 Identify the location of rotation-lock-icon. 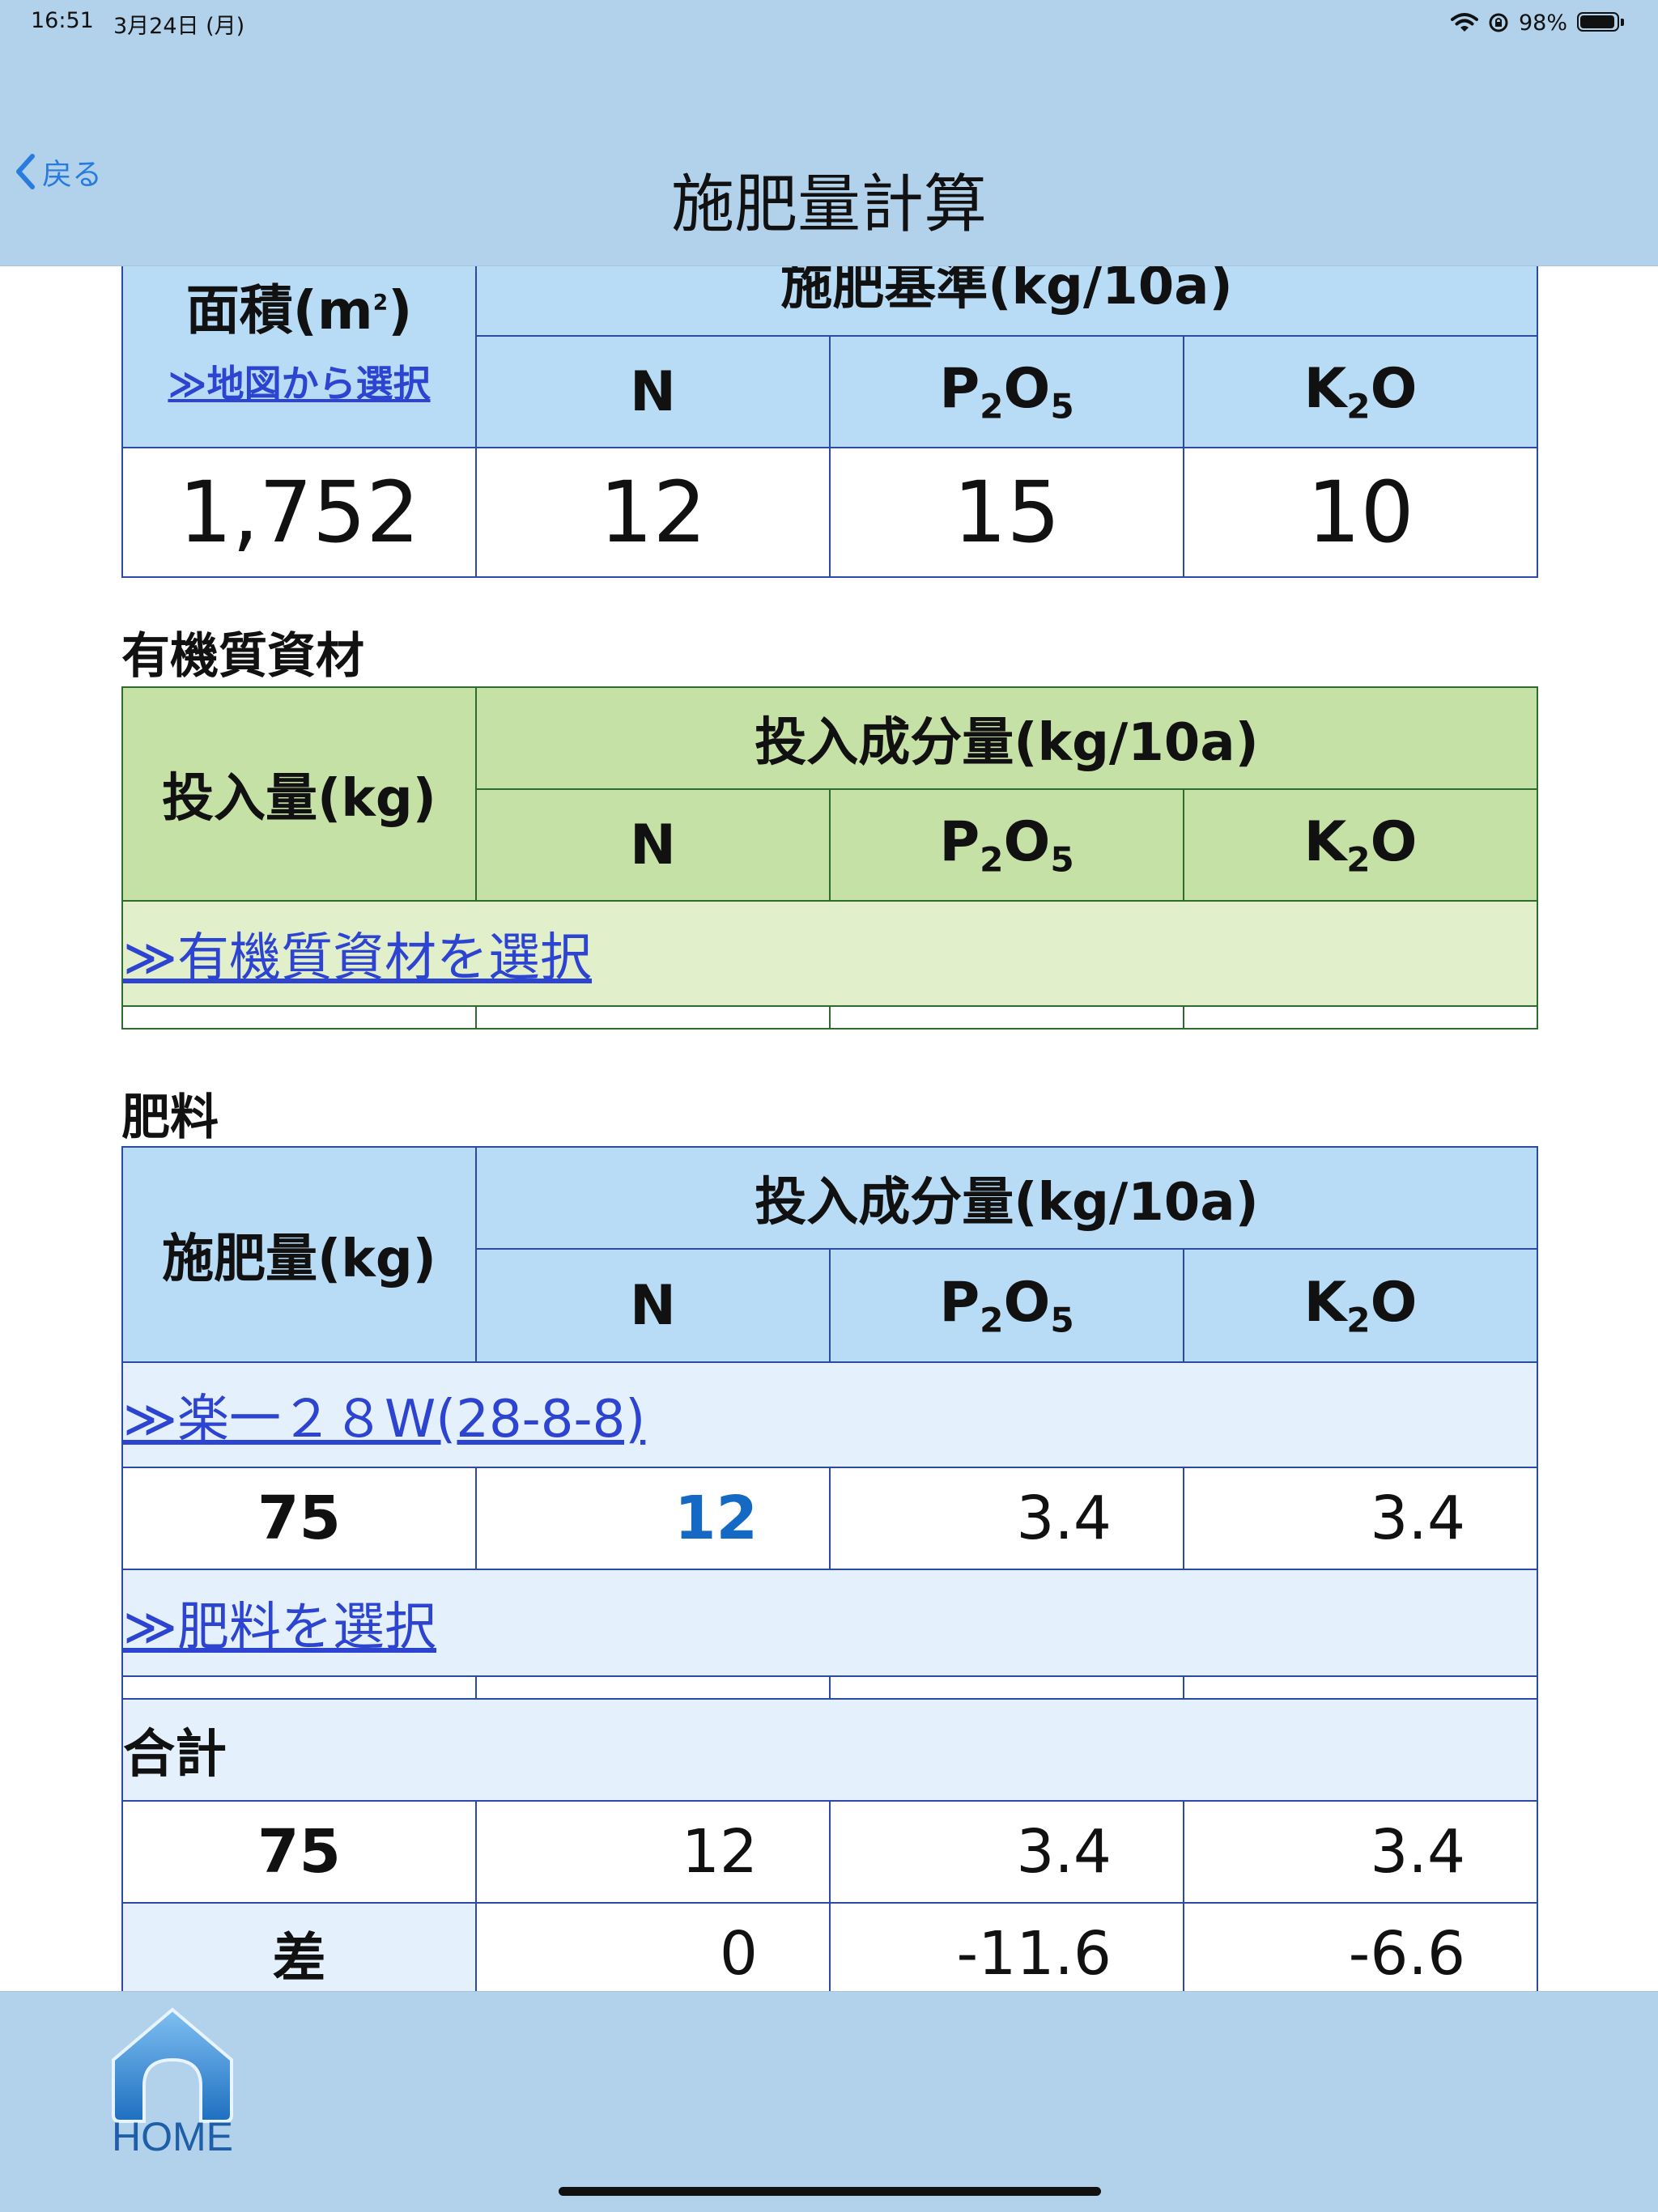
(1498, 22).